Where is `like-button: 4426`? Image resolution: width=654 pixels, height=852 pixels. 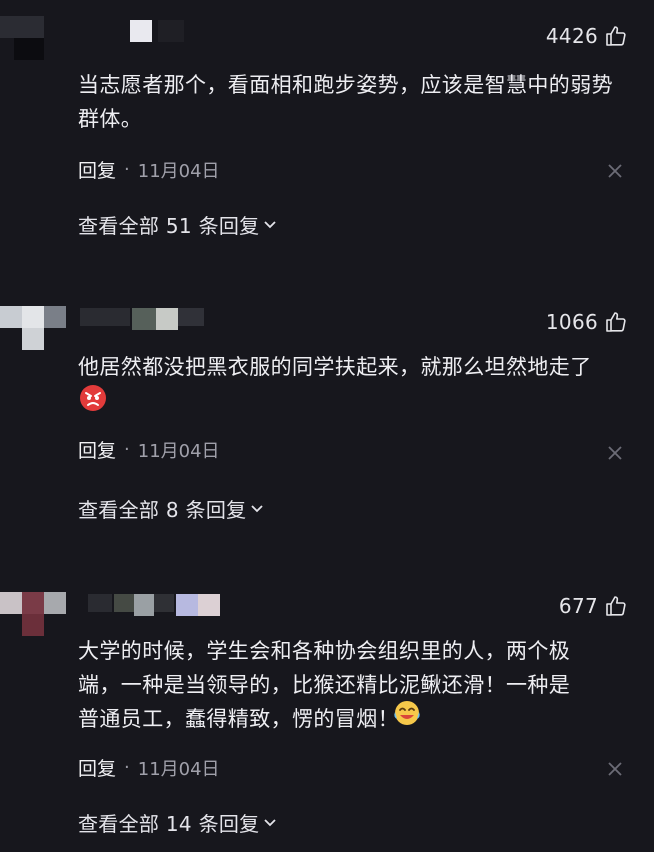
like-button: 4426 is located at coordinates (587, 36).